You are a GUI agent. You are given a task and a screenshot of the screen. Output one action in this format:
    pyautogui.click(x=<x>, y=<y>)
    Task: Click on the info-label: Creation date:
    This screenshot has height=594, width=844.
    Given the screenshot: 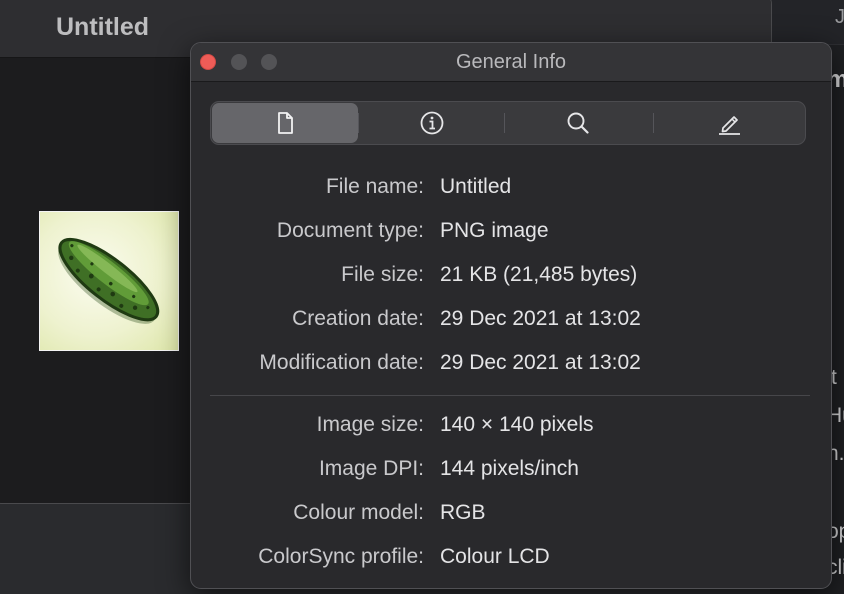 What is the action you would take?
    pyautogui.click(x=358, y=318)
    